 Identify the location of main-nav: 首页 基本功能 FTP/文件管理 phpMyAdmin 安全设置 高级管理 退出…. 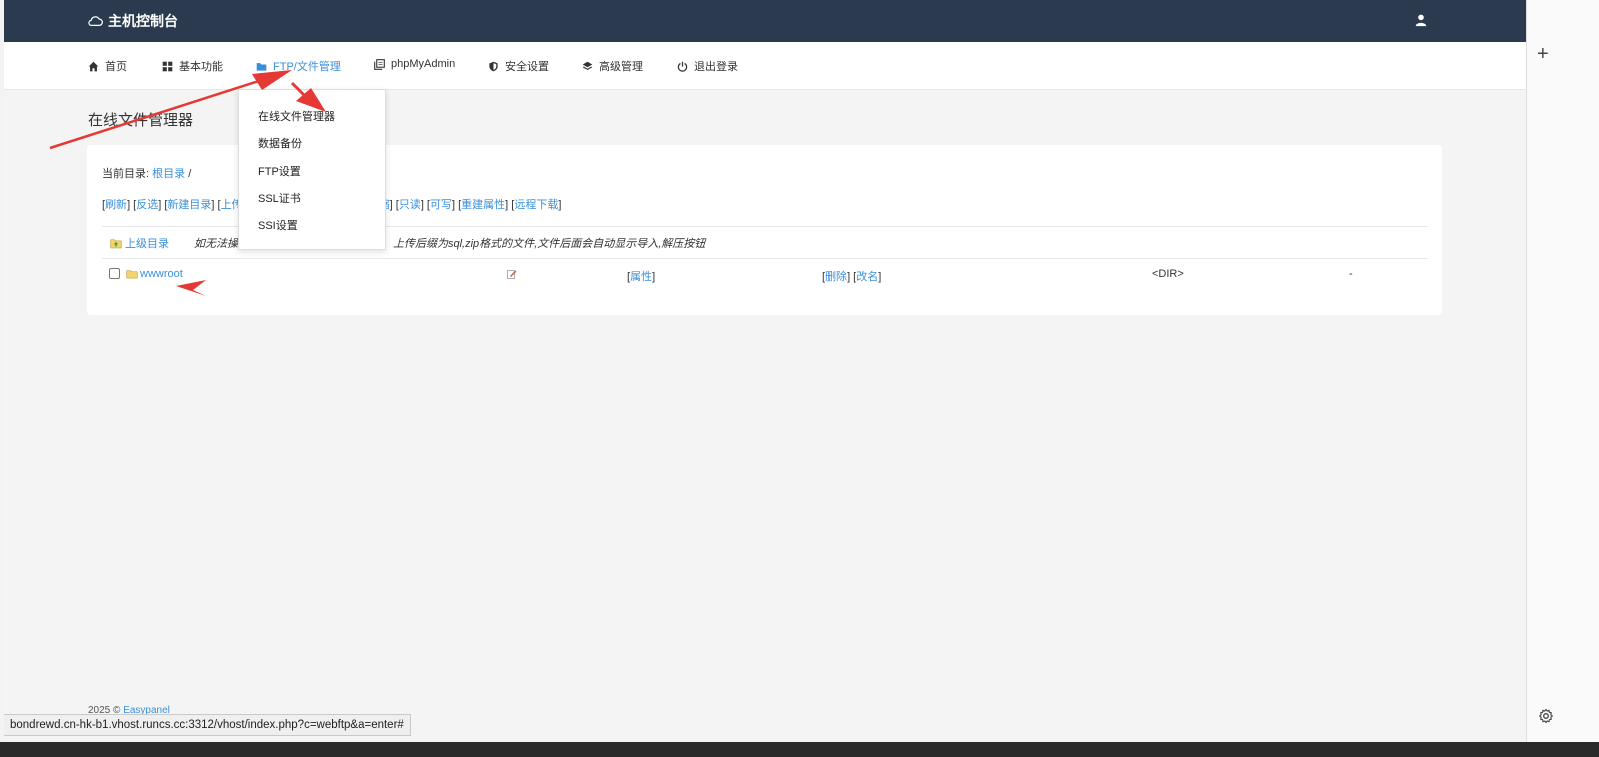
(765, 66).